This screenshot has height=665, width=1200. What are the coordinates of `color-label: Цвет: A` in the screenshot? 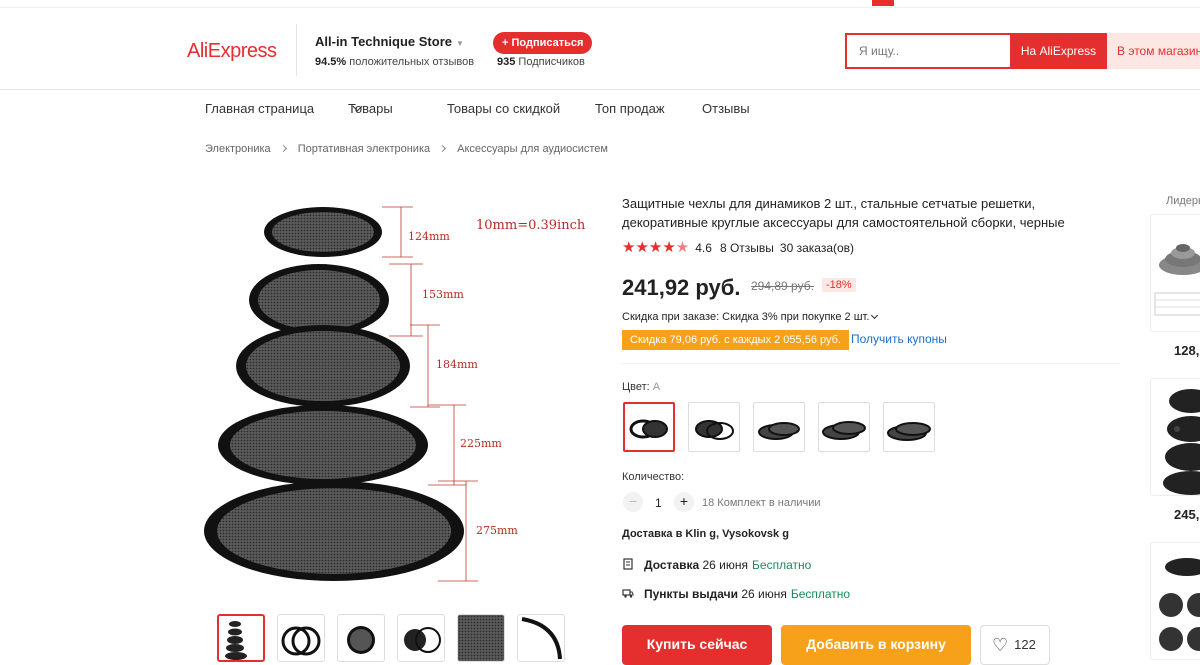 It's located at (641, 387).